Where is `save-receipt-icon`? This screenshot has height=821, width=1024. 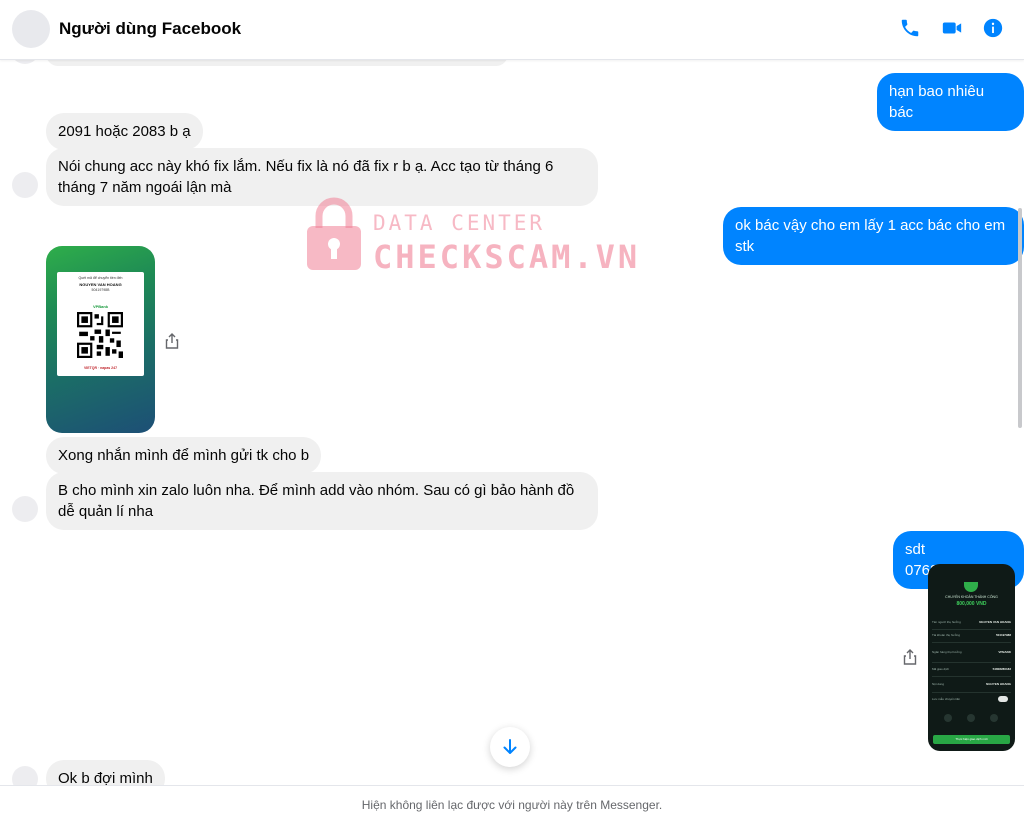
save-receipt-icon is located at coordinates (971, 718).